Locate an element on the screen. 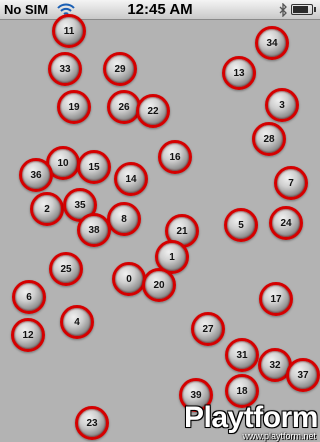 The width and height of the screenshot is (320, 442). numbered-ball-22: 22 is located at coordinates (153, 111).